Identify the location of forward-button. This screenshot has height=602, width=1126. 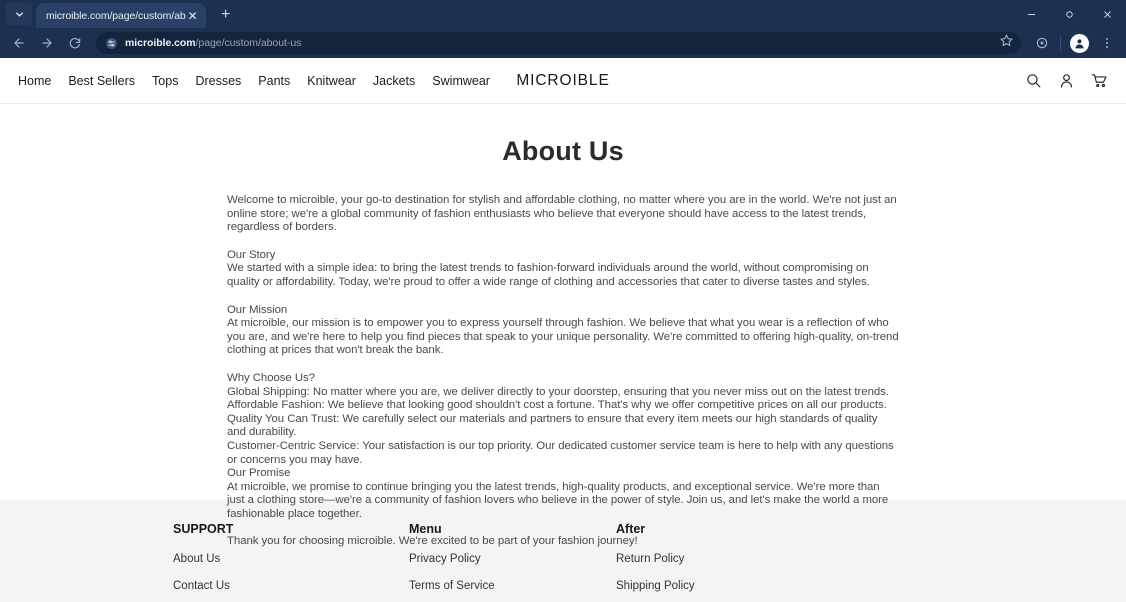
(47, 43).